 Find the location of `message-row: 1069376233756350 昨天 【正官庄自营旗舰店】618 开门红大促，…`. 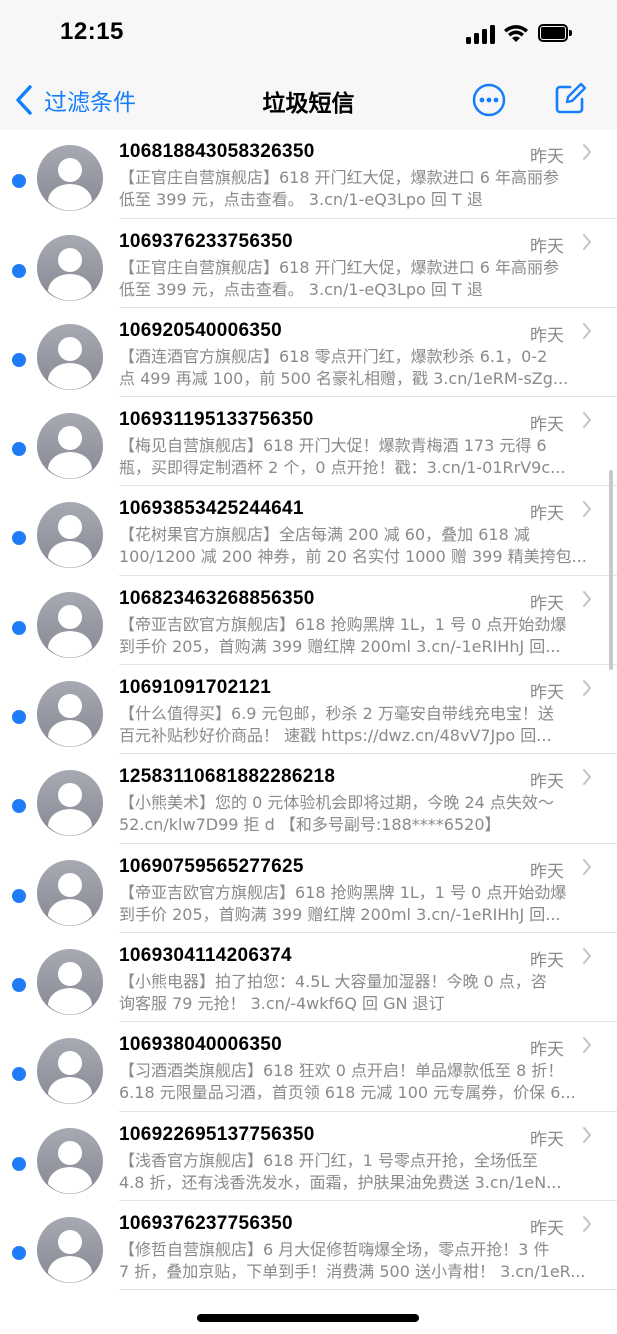

message-row: 1069376233756350 昨天 【正官庄自营旗舰店】618 开门红大促，… is located at coordinates (308, 263).